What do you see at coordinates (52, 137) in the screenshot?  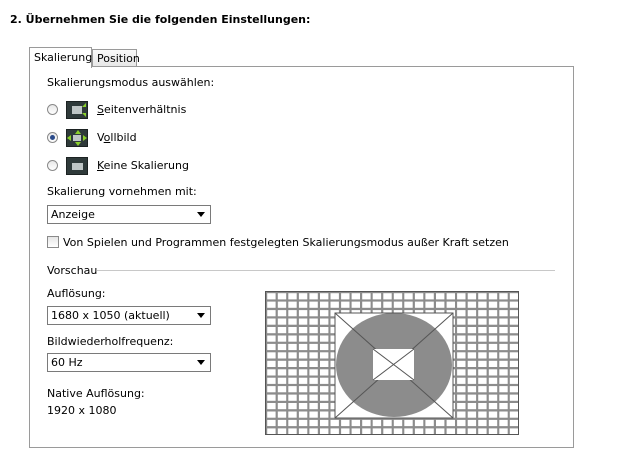 I see `radio-fullscreen` at bounding box center [52, 137].